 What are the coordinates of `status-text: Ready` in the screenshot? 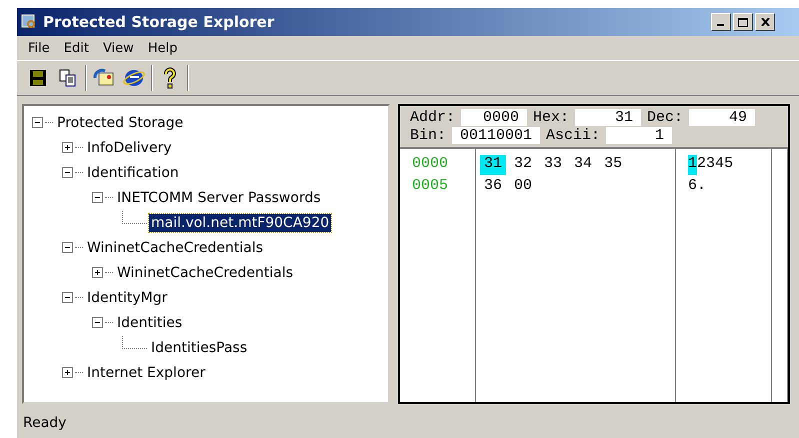 It's located at (44, 423).